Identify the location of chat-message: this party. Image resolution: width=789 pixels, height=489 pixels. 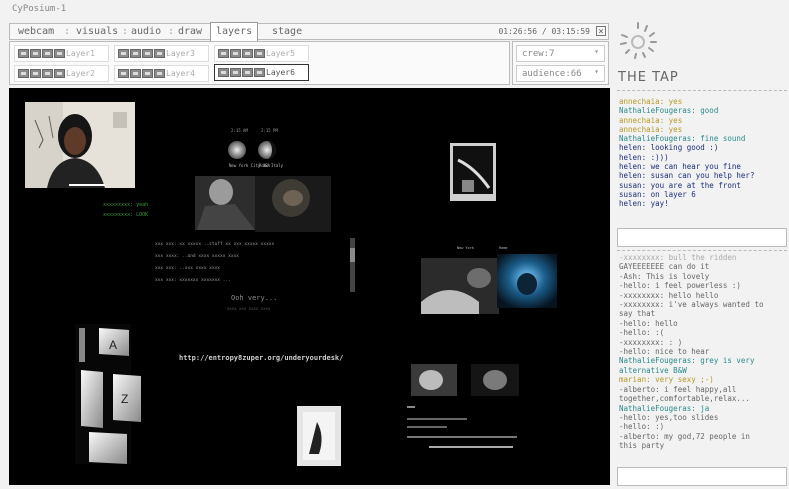
(642, 446).